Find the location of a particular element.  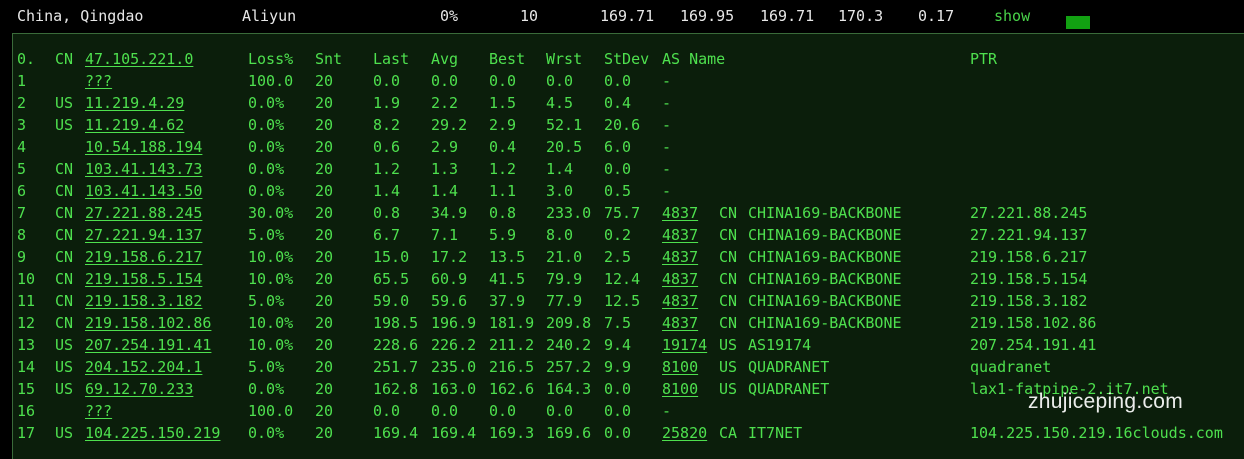

hop-wrst: 77.9 is located at coordinates (564, 301).